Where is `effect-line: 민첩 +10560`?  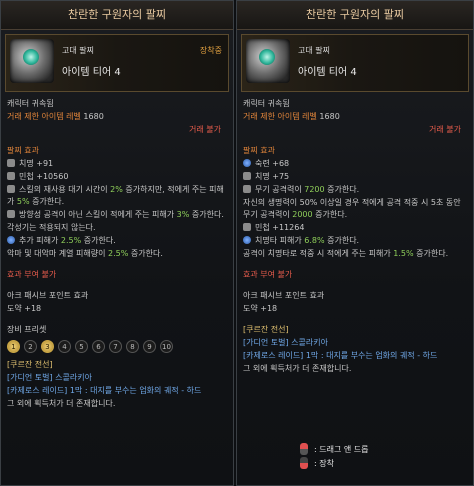 effect-line: 민첩 +10560 is located at coordinates (117, 177).